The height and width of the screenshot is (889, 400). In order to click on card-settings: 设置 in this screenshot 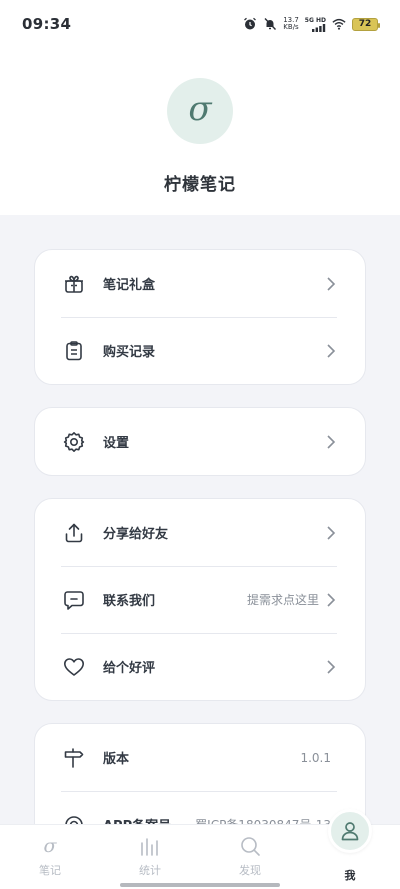, I will do `click(200, 441)`.